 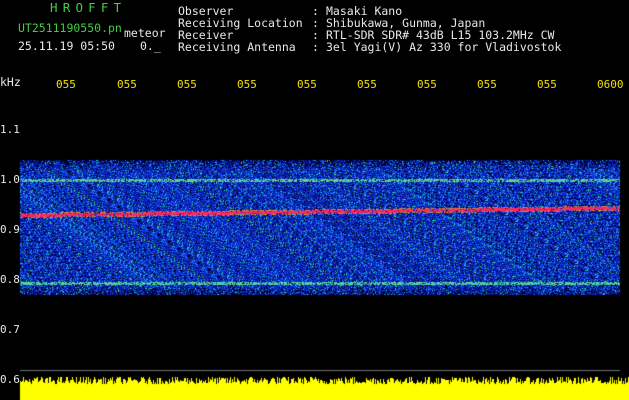 I want to click on y-tick-label: 0.6, so click(x=10, y=379).